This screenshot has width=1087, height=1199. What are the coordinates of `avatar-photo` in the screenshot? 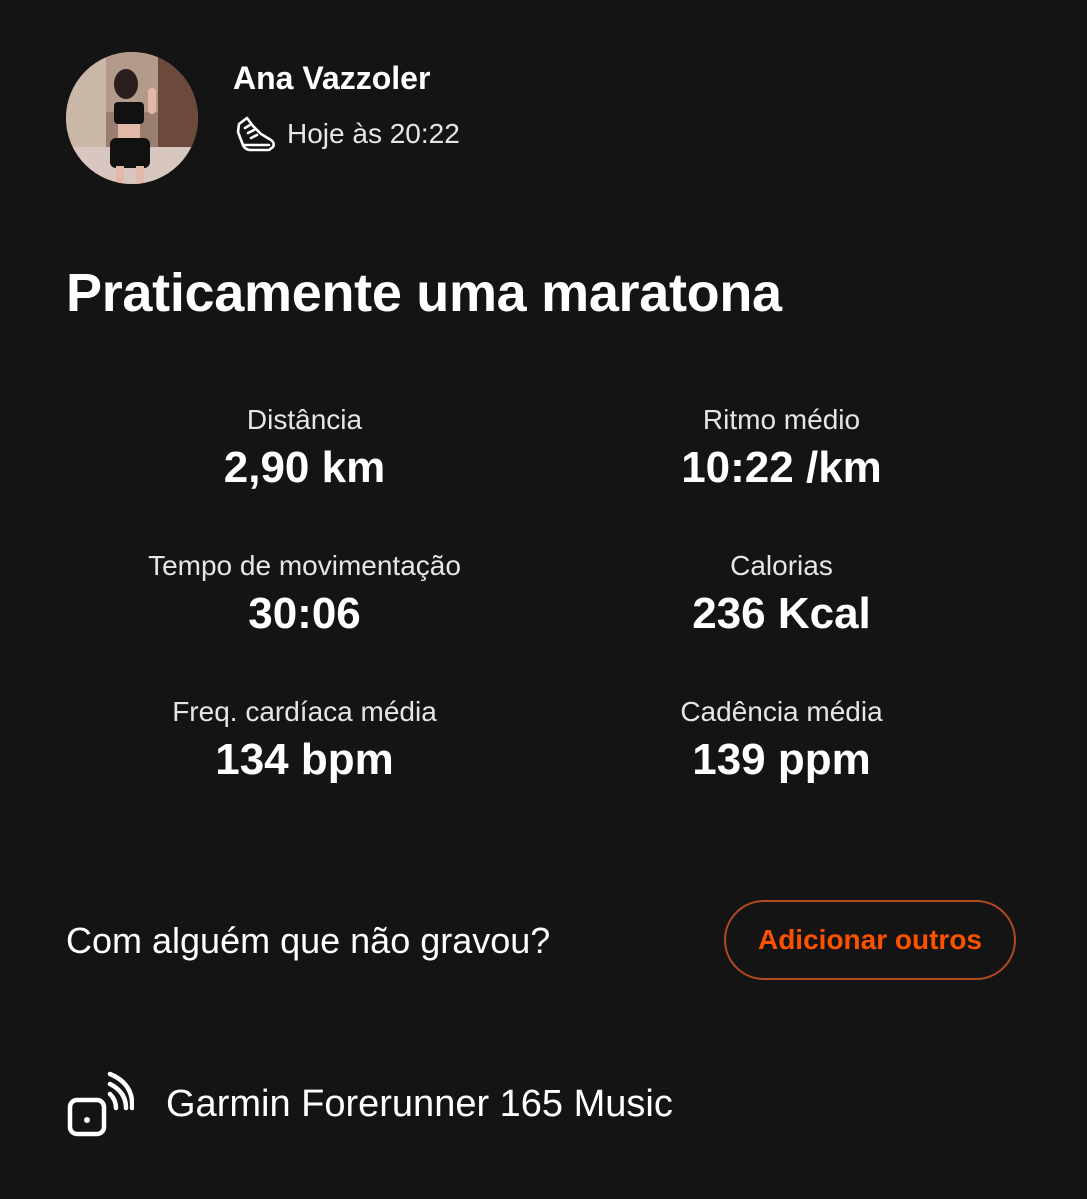 It's located at (132, 118).